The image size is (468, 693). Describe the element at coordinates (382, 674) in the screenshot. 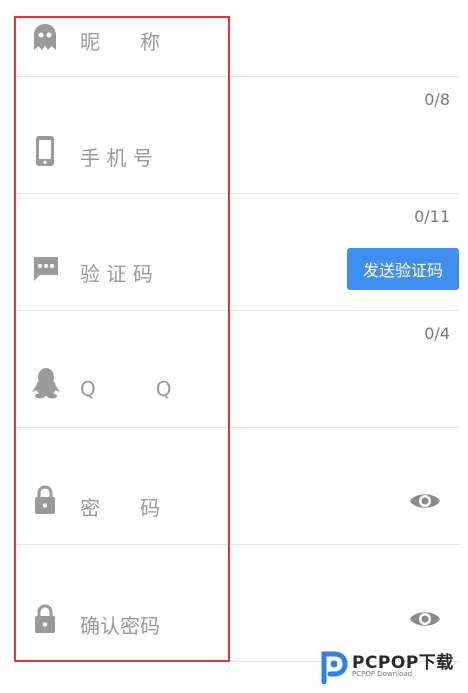

I see `watermark-sub: PCPOP Download` at that location.